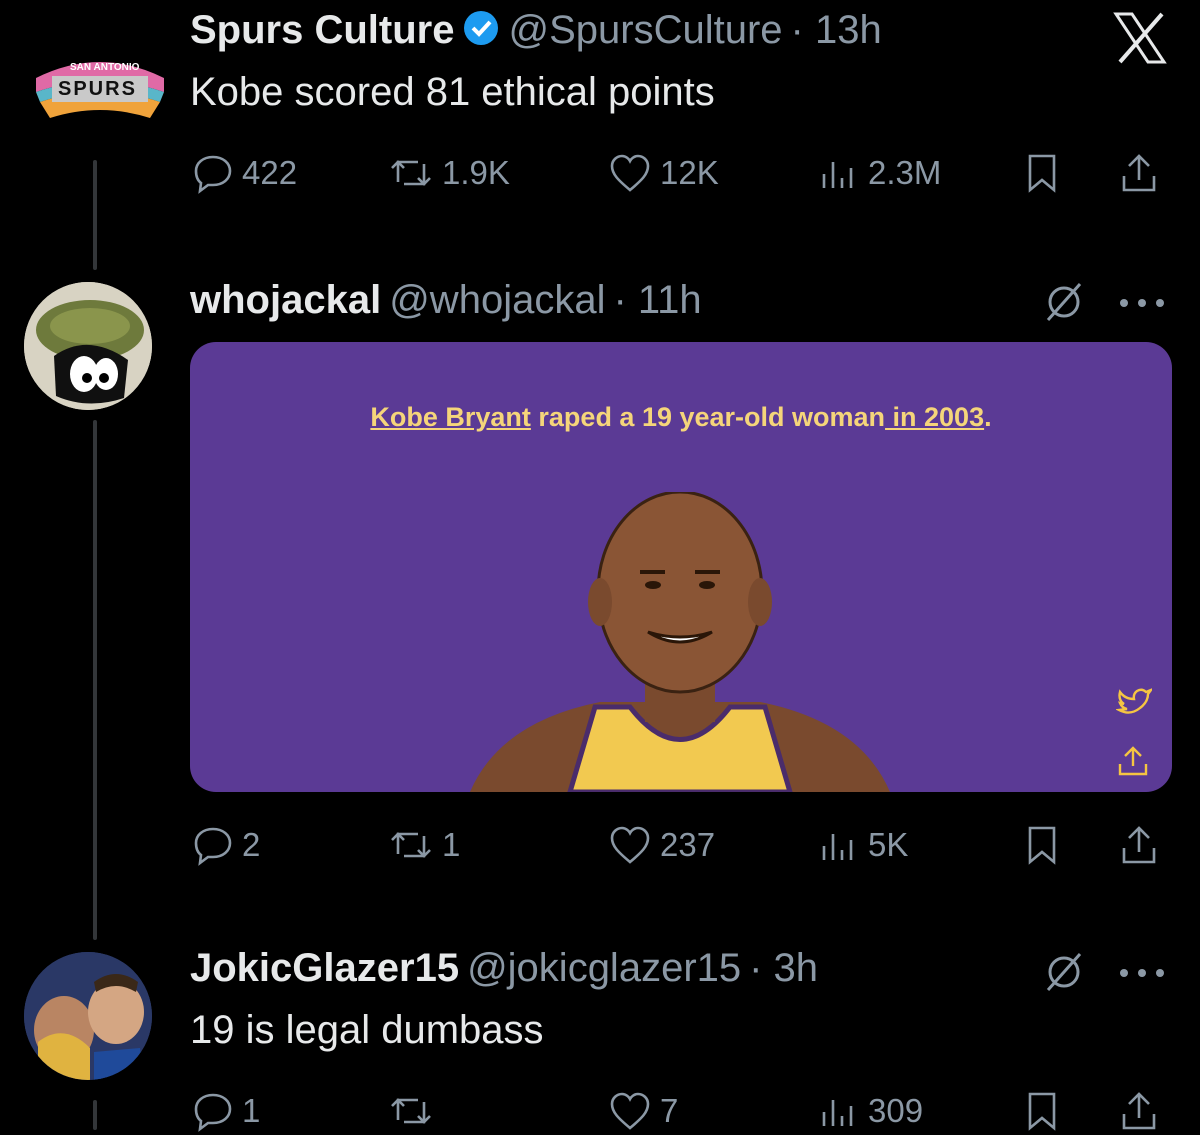 The image size is (1200, 1135). Describe the element at coordinates (1135, 705) in the screenshot. I see `twitter-bird-icon` at that location.